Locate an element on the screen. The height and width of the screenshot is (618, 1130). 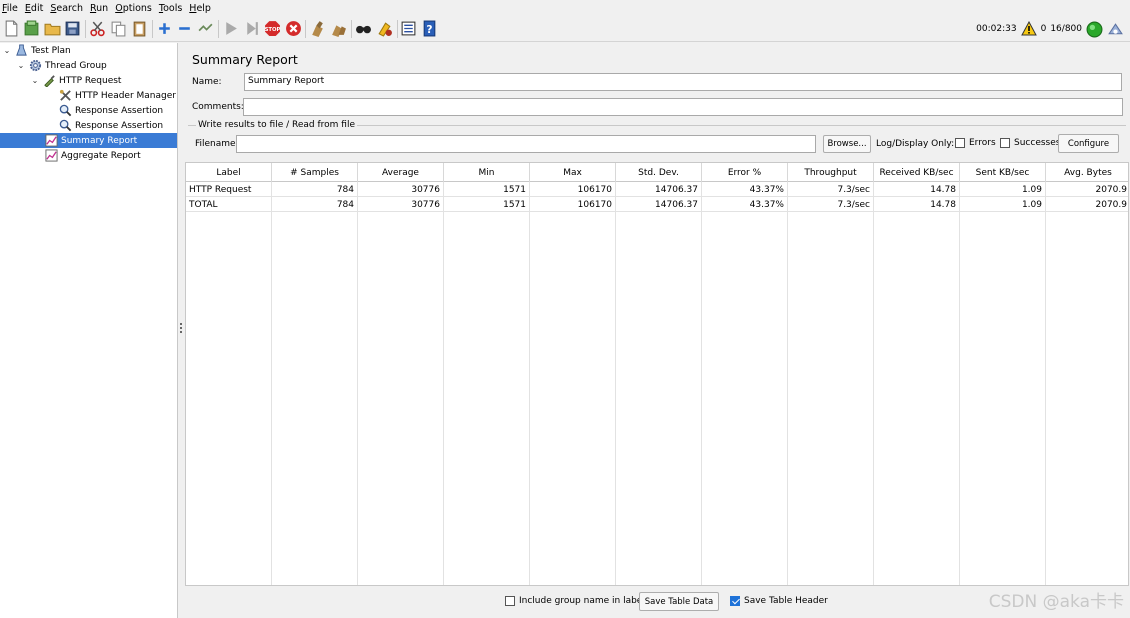
table-cell: 14706.37 is located at coordinates (659, 204).